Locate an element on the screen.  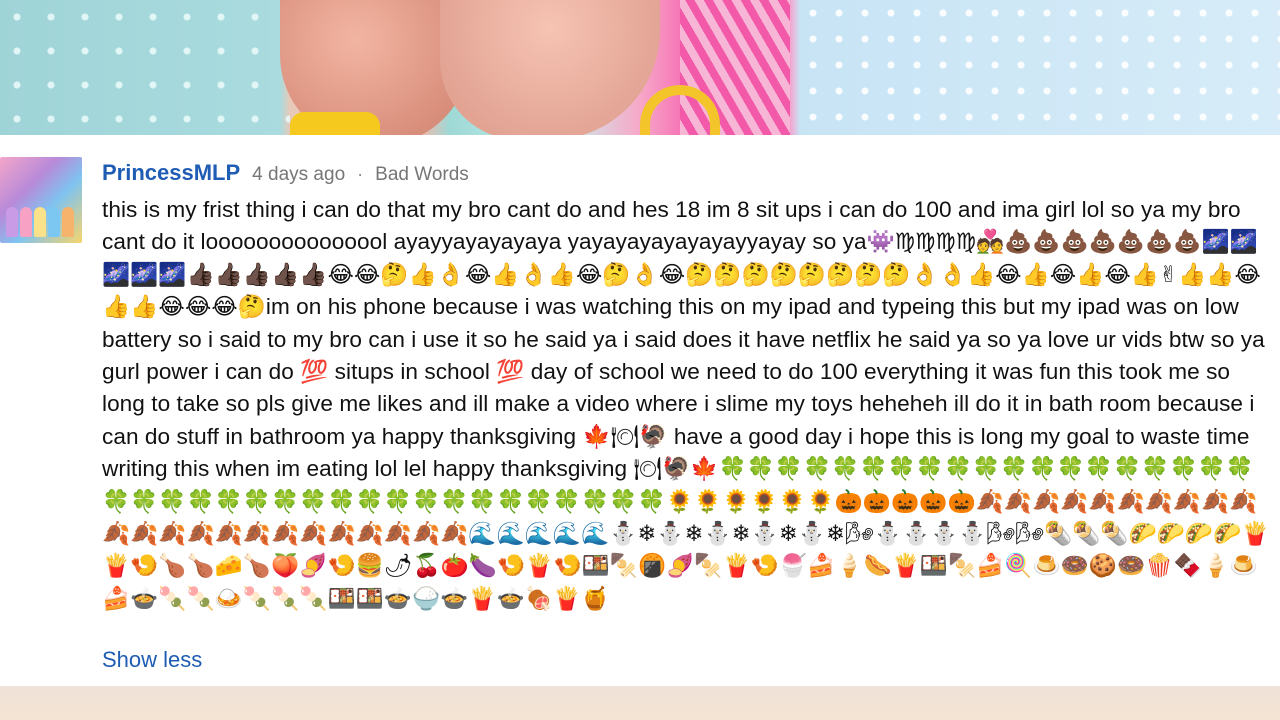
avatar is located at coordinates (41, 200).